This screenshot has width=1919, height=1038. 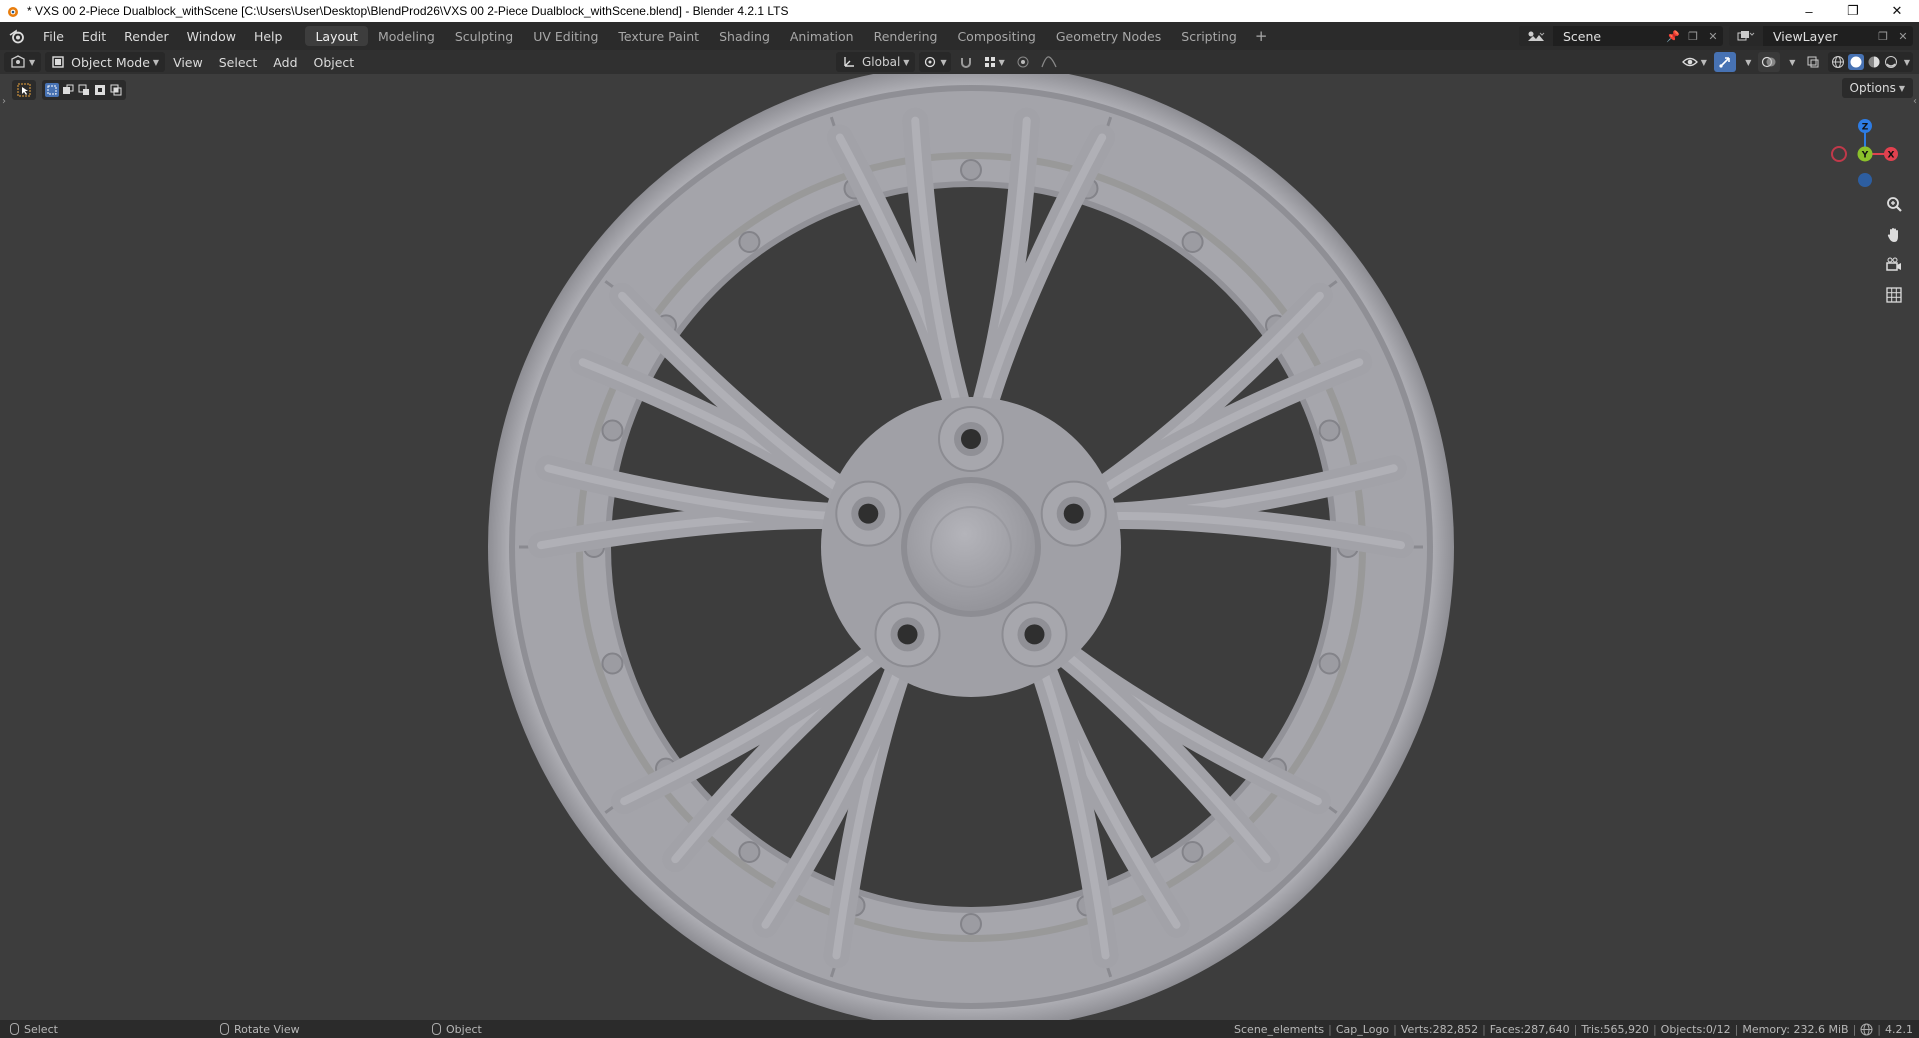 I want to click on tab-scripting: Scripting, so click(x=1209, y=36).